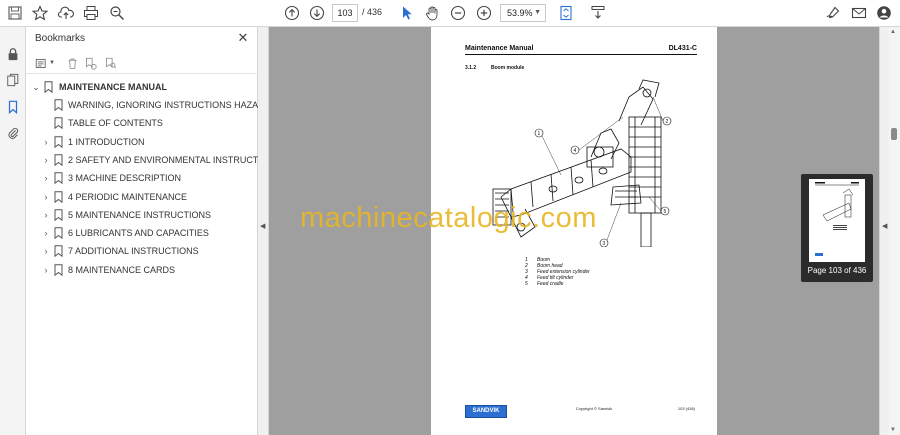  I want to click on bookmark-item-maintenance-cards: › 8 MAINTENANCE CARDS, so click(142, 271).